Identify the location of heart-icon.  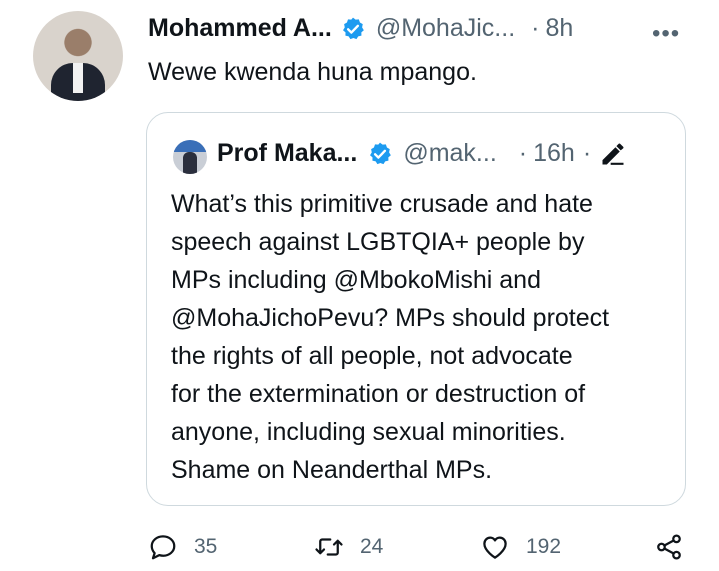
(495, 547).